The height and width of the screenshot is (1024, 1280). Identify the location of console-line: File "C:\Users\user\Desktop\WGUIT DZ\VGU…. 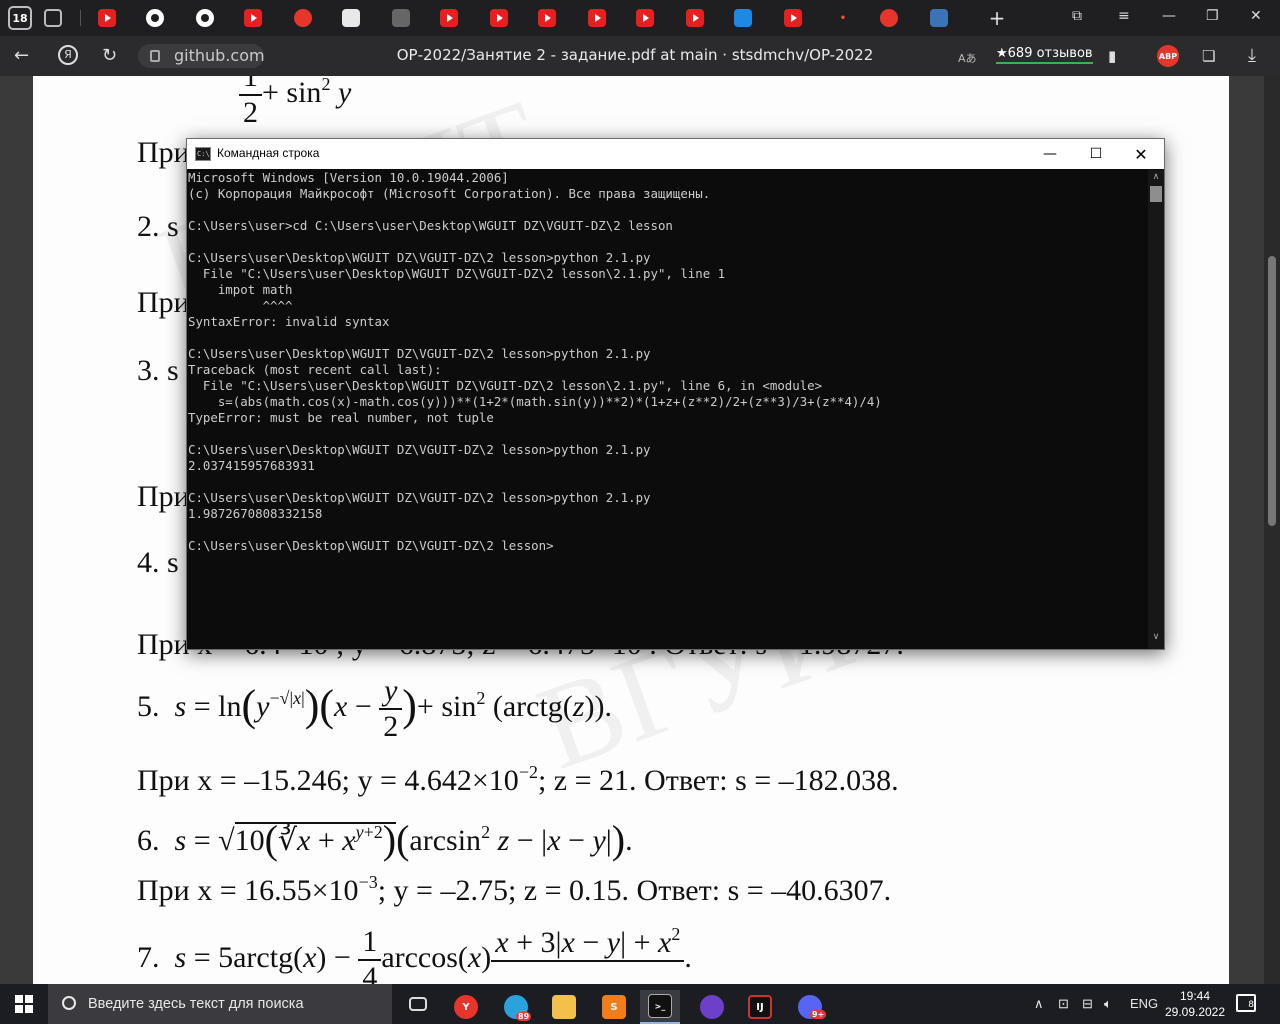
(457, 273).